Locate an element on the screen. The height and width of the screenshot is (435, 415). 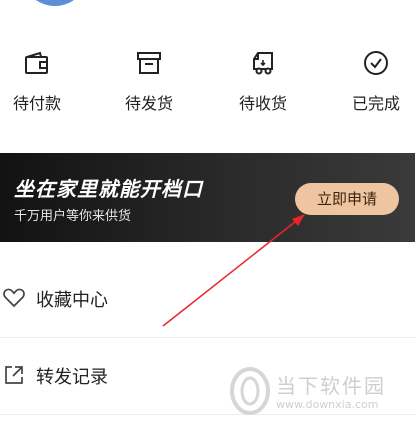
watermark-logo-icon is located at coordinates (250, 391).